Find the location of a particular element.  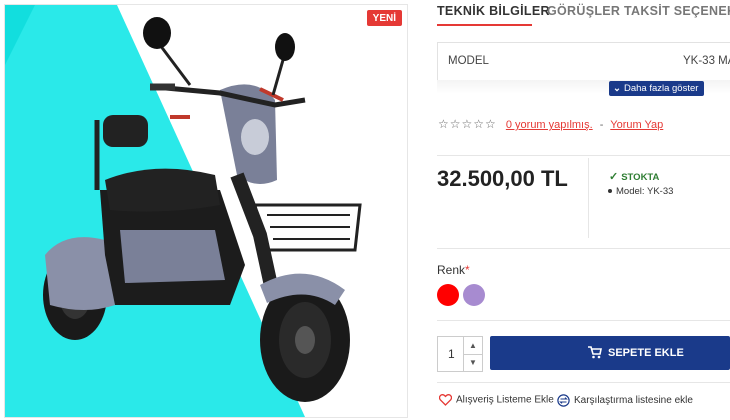

cart-icon is located at coordinates (595, 352).